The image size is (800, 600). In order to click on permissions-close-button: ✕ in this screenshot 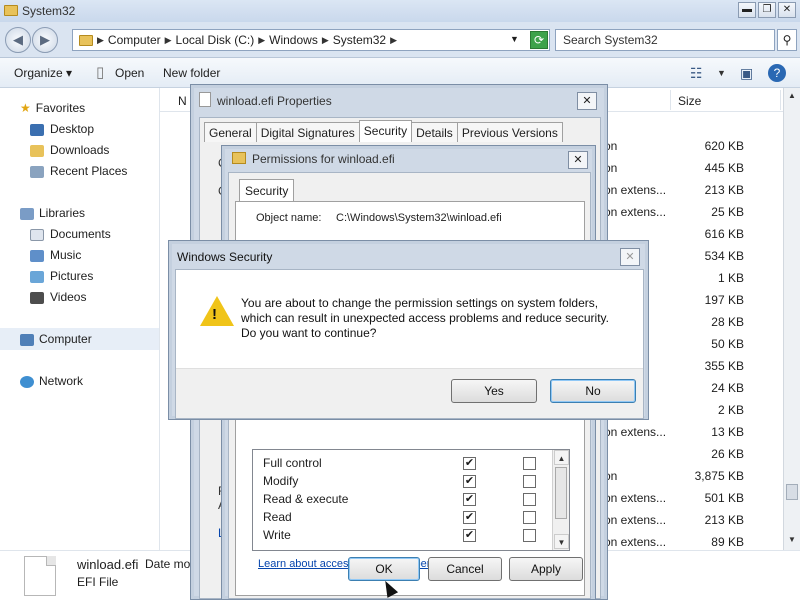, I will do `click(578, 160)`.